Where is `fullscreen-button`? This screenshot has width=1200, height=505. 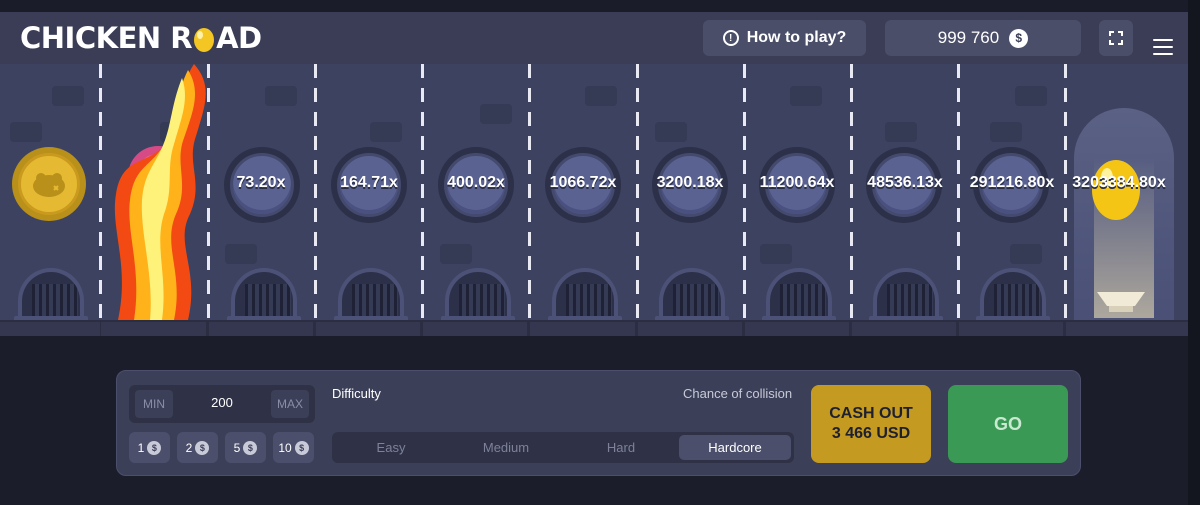
fullscreen-button is located at coordinates (1116, 38).